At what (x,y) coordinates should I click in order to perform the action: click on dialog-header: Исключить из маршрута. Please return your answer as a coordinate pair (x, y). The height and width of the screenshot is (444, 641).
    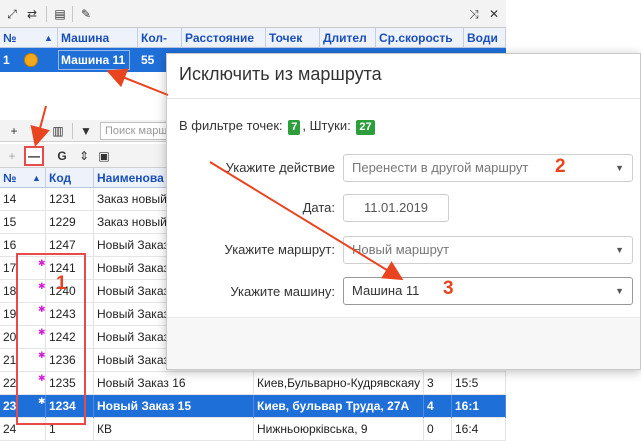
    Looking at the image, I should click on (403, 76).